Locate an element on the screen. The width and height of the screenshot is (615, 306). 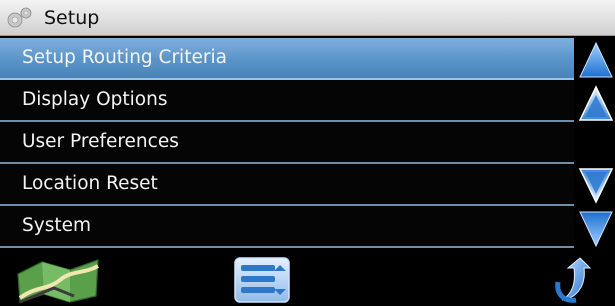
menu-item-setup-routing-criteria: Setup Routing Criteria is located at coordinates (287, 59).